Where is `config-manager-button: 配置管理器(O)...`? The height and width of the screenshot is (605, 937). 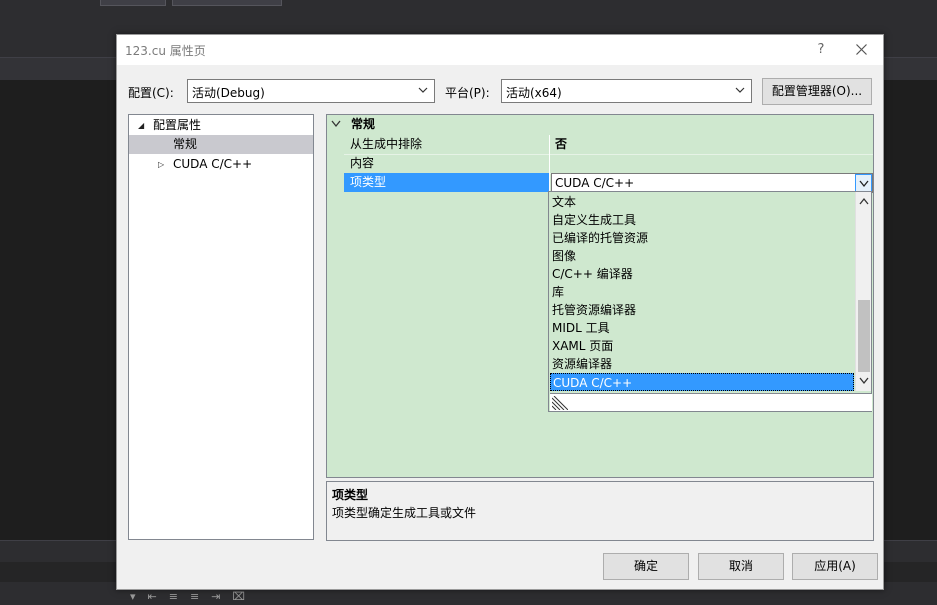
config-manager-button: 配置管理器(O)... is located at coordinates (817, 91).